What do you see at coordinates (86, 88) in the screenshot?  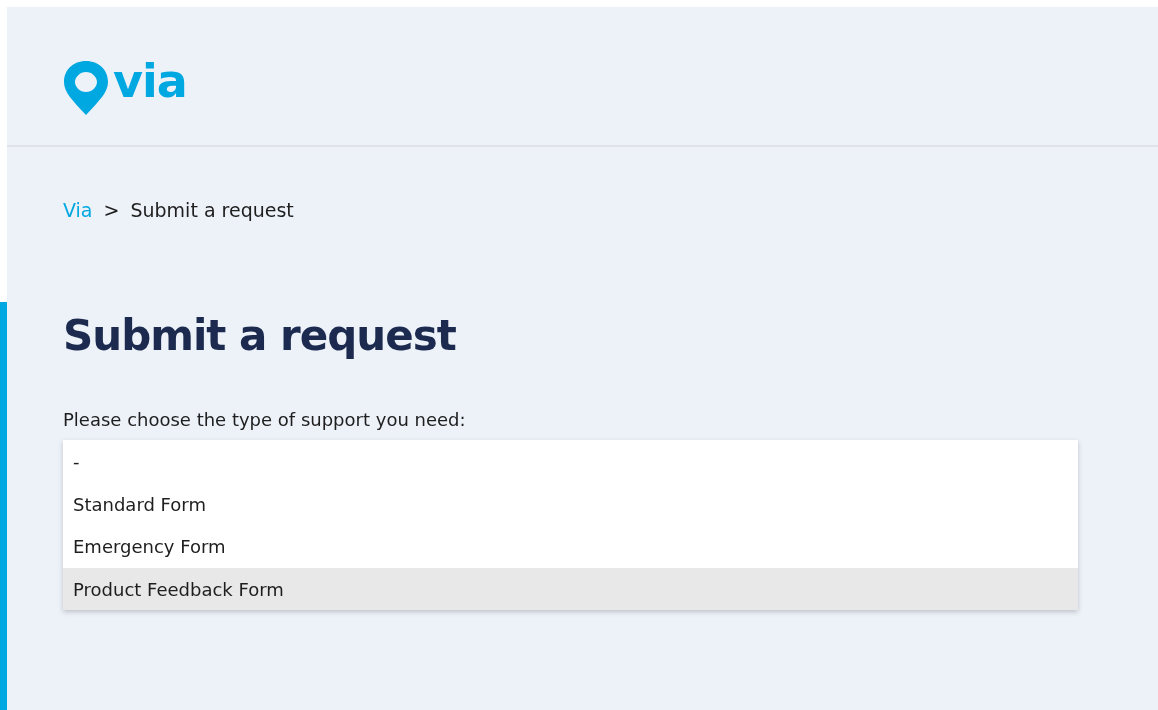 I see `map-pin-icon` at bounding box center [86, 88].